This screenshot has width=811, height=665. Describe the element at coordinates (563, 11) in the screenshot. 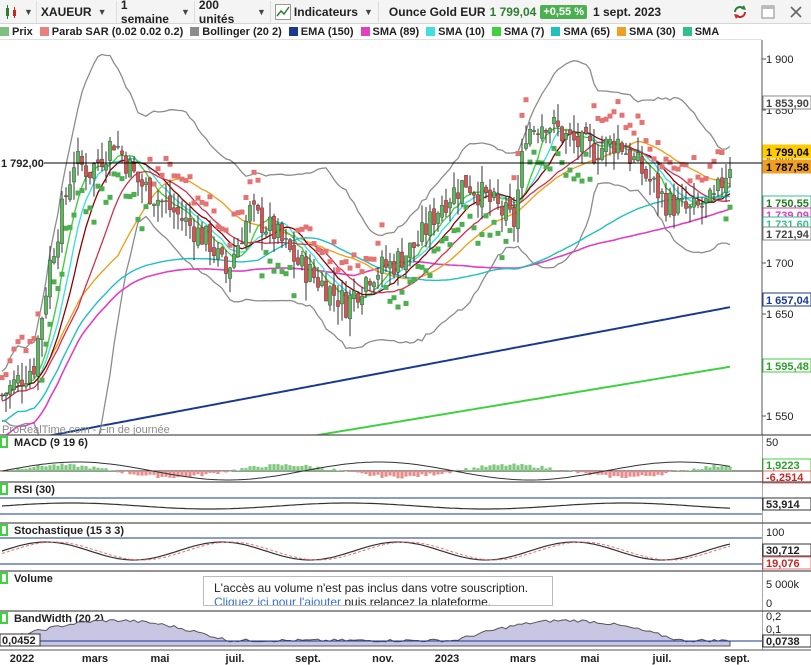

I see `change-badge: +0,55 %` at that location.